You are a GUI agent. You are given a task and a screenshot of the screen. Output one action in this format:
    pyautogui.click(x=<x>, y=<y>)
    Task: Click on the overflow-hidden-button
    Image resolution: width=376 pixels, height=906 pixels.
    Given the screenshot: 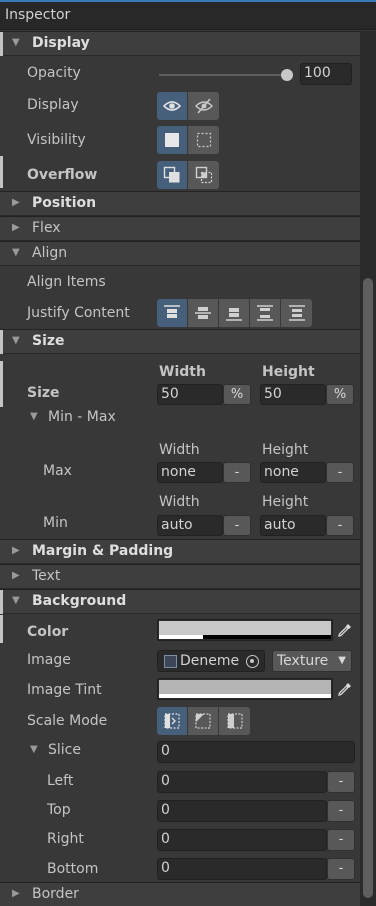 What is the action you would take?
    pyautogui.click(x=203, y=175)
    